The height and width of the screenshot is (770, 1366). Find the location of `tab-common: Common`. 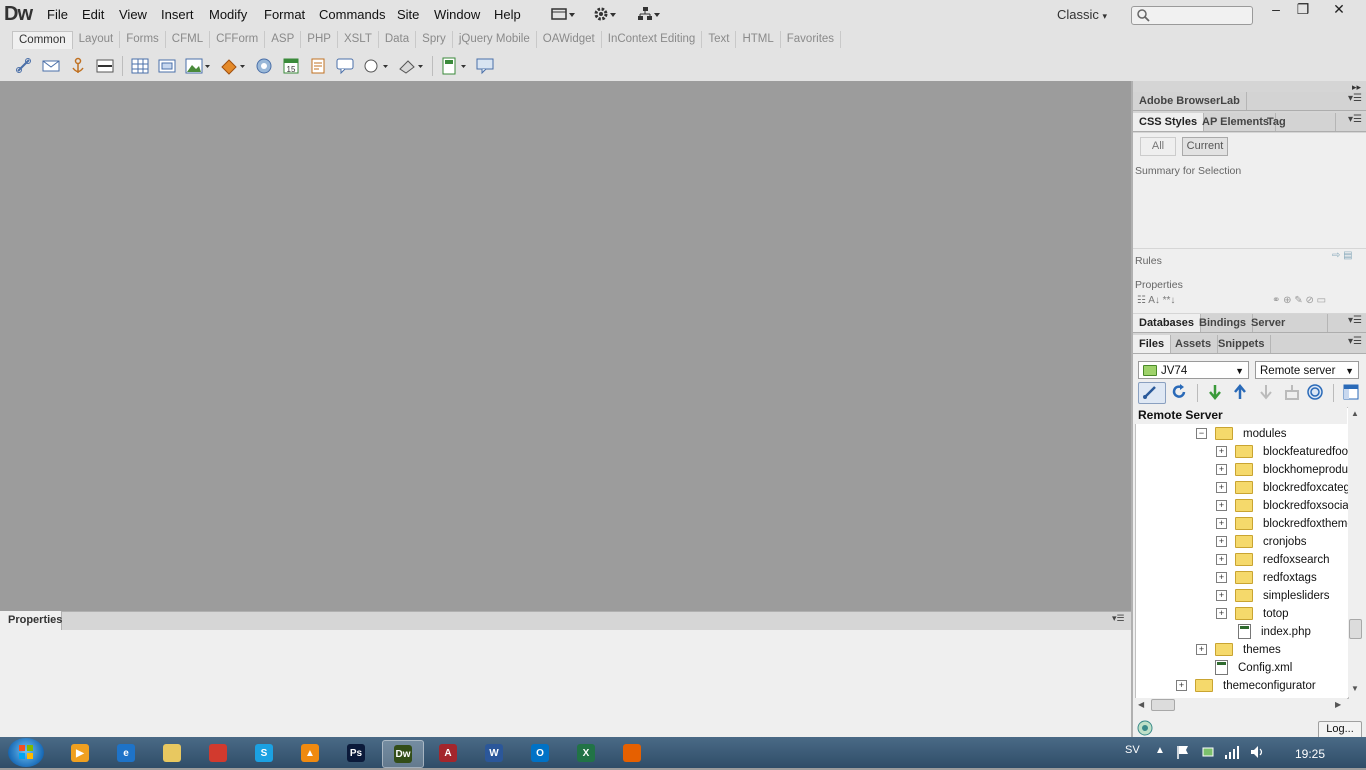

tab-common: Common is located at coordinates (42, 40).